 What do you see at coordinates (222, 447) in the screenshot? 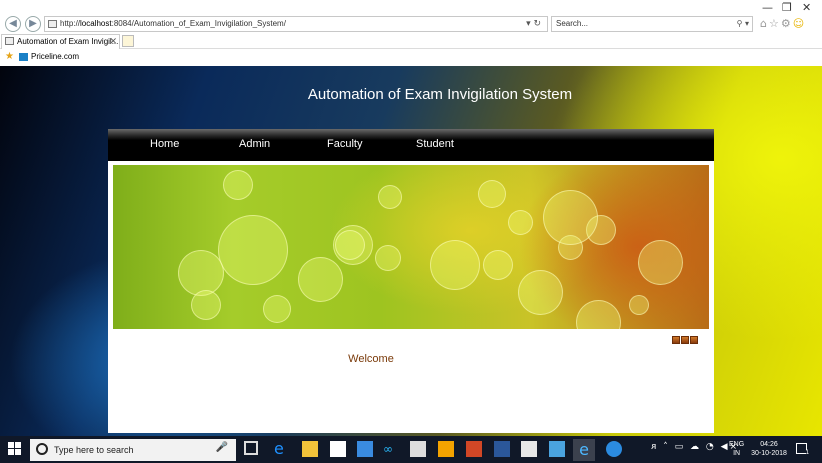
I see `microphone-icon: 🎤` at bounding box center [222, 447].